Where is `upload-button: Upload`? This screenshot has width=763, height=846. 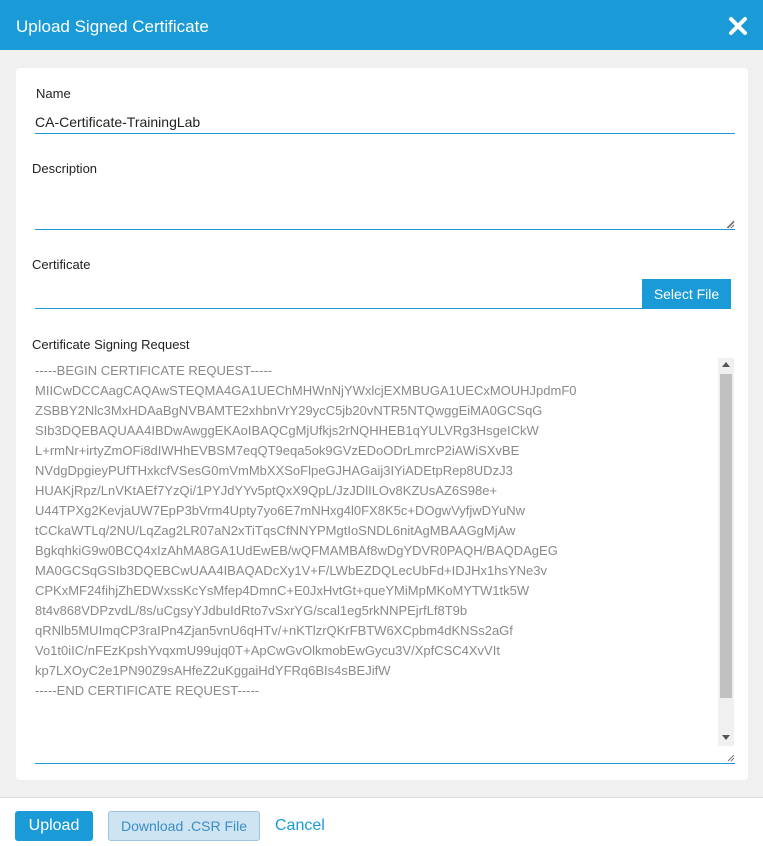
upload-button: Upload is located at coordinates (54, 826).